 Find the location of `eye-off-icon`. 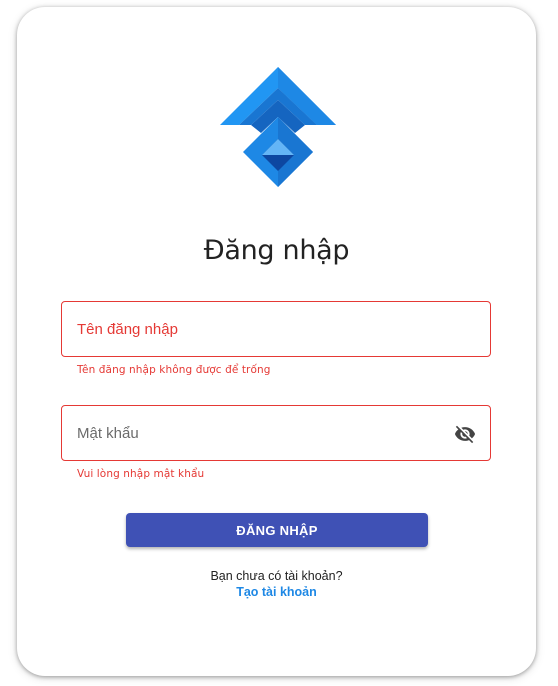

eye-off-icon is located at coordinates (465, 434).